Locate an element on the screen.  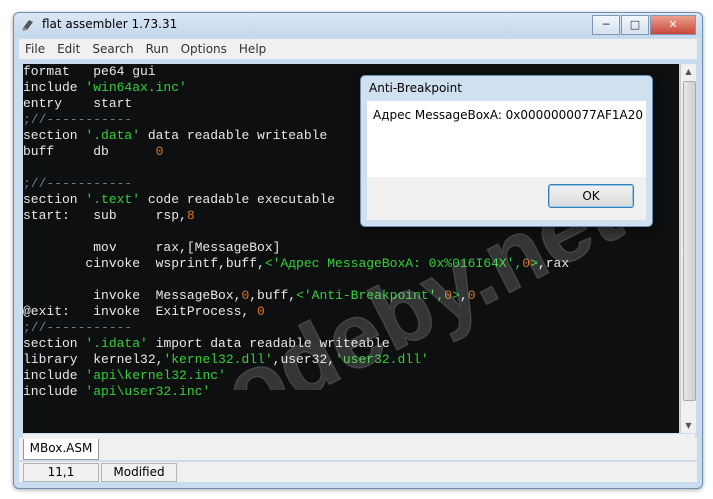
code-token: <'Адрес MessageBoxA: 0x%016I64X', is located at coordinates (393, 263).